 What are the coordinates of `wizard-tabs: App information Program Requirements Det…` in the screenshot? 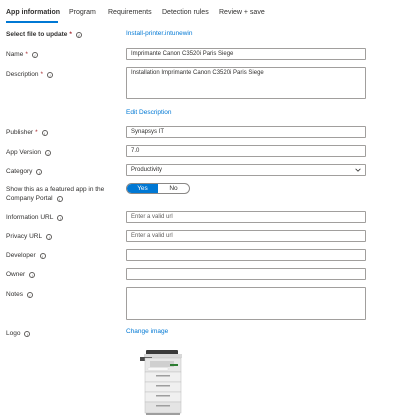 It's located at (204, 12).